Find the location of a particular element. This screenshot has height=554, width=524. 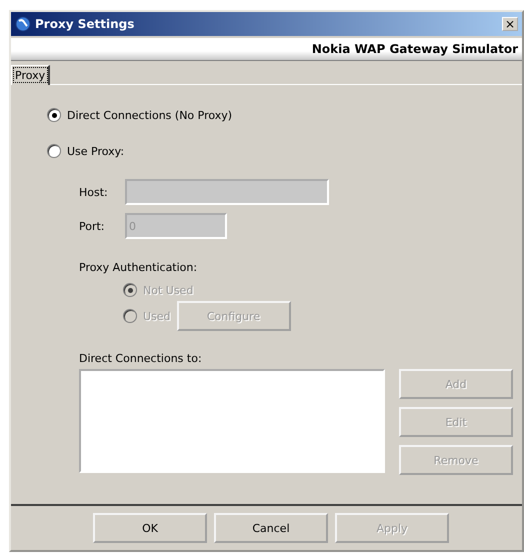

radio-label: Used is located at coordinates (157, 316).